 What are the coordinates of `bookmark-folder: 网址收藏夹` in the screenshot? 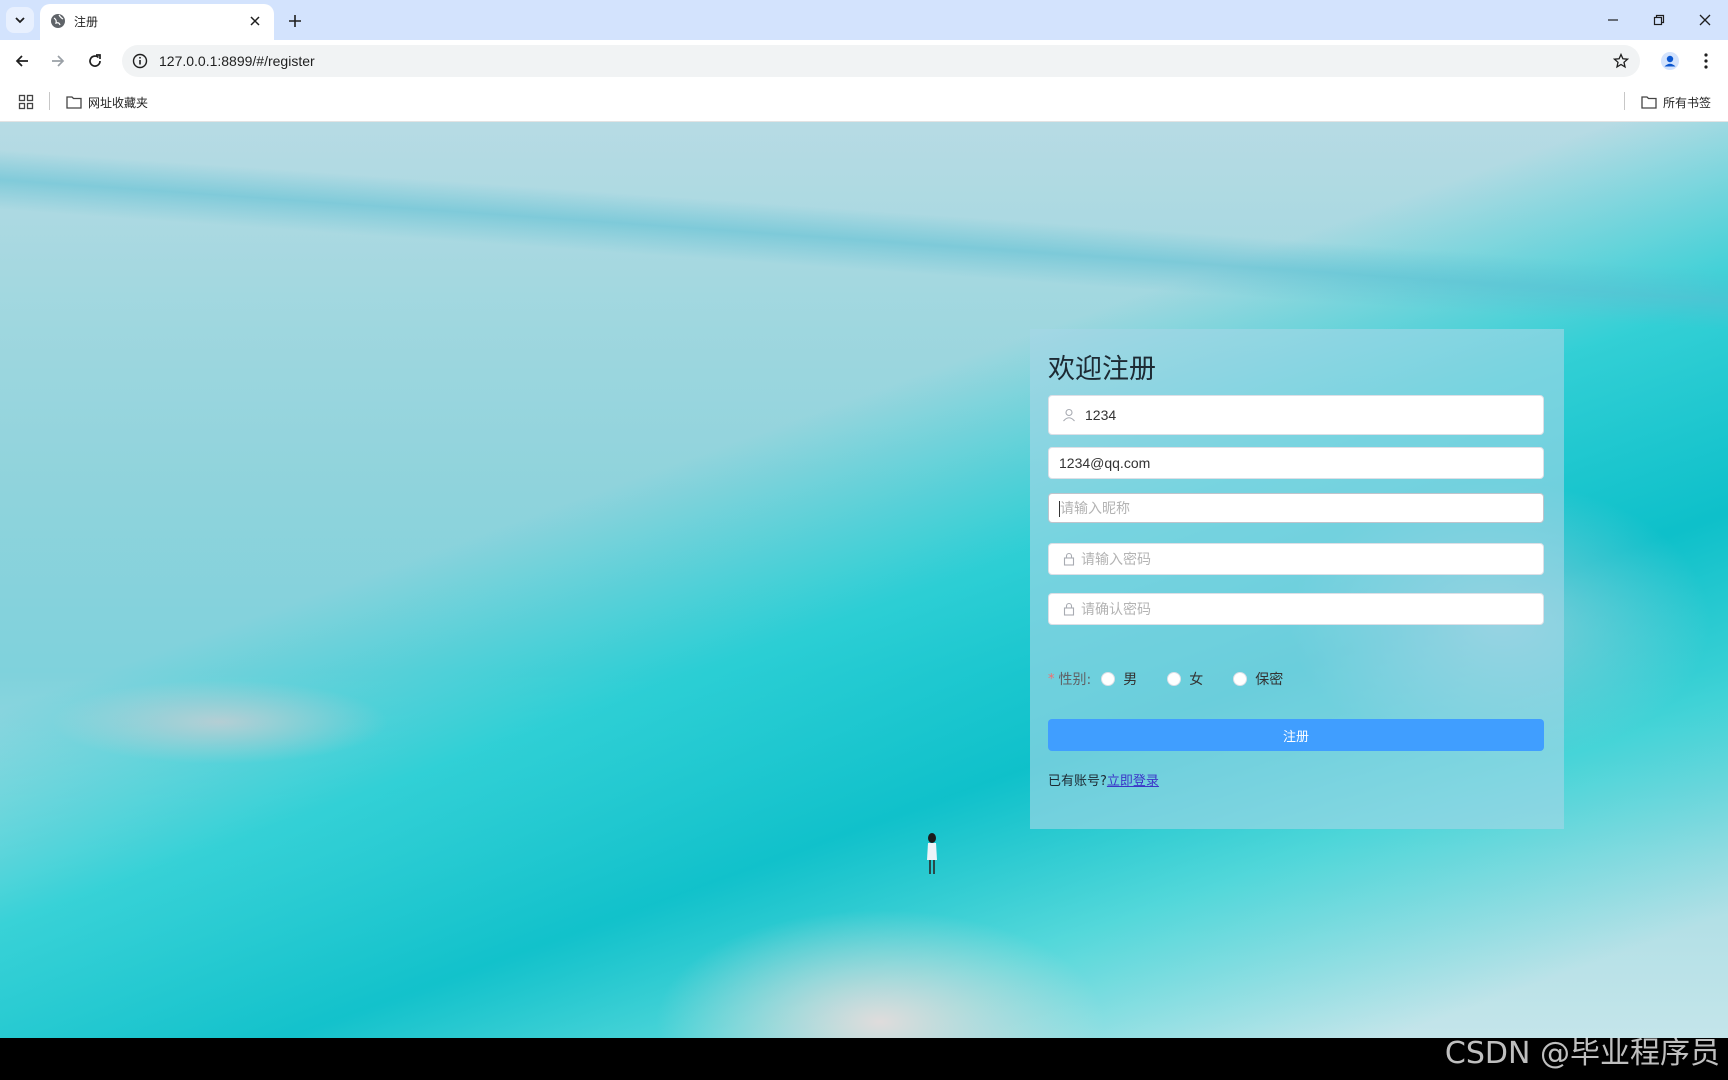 It's located at (107, 102).